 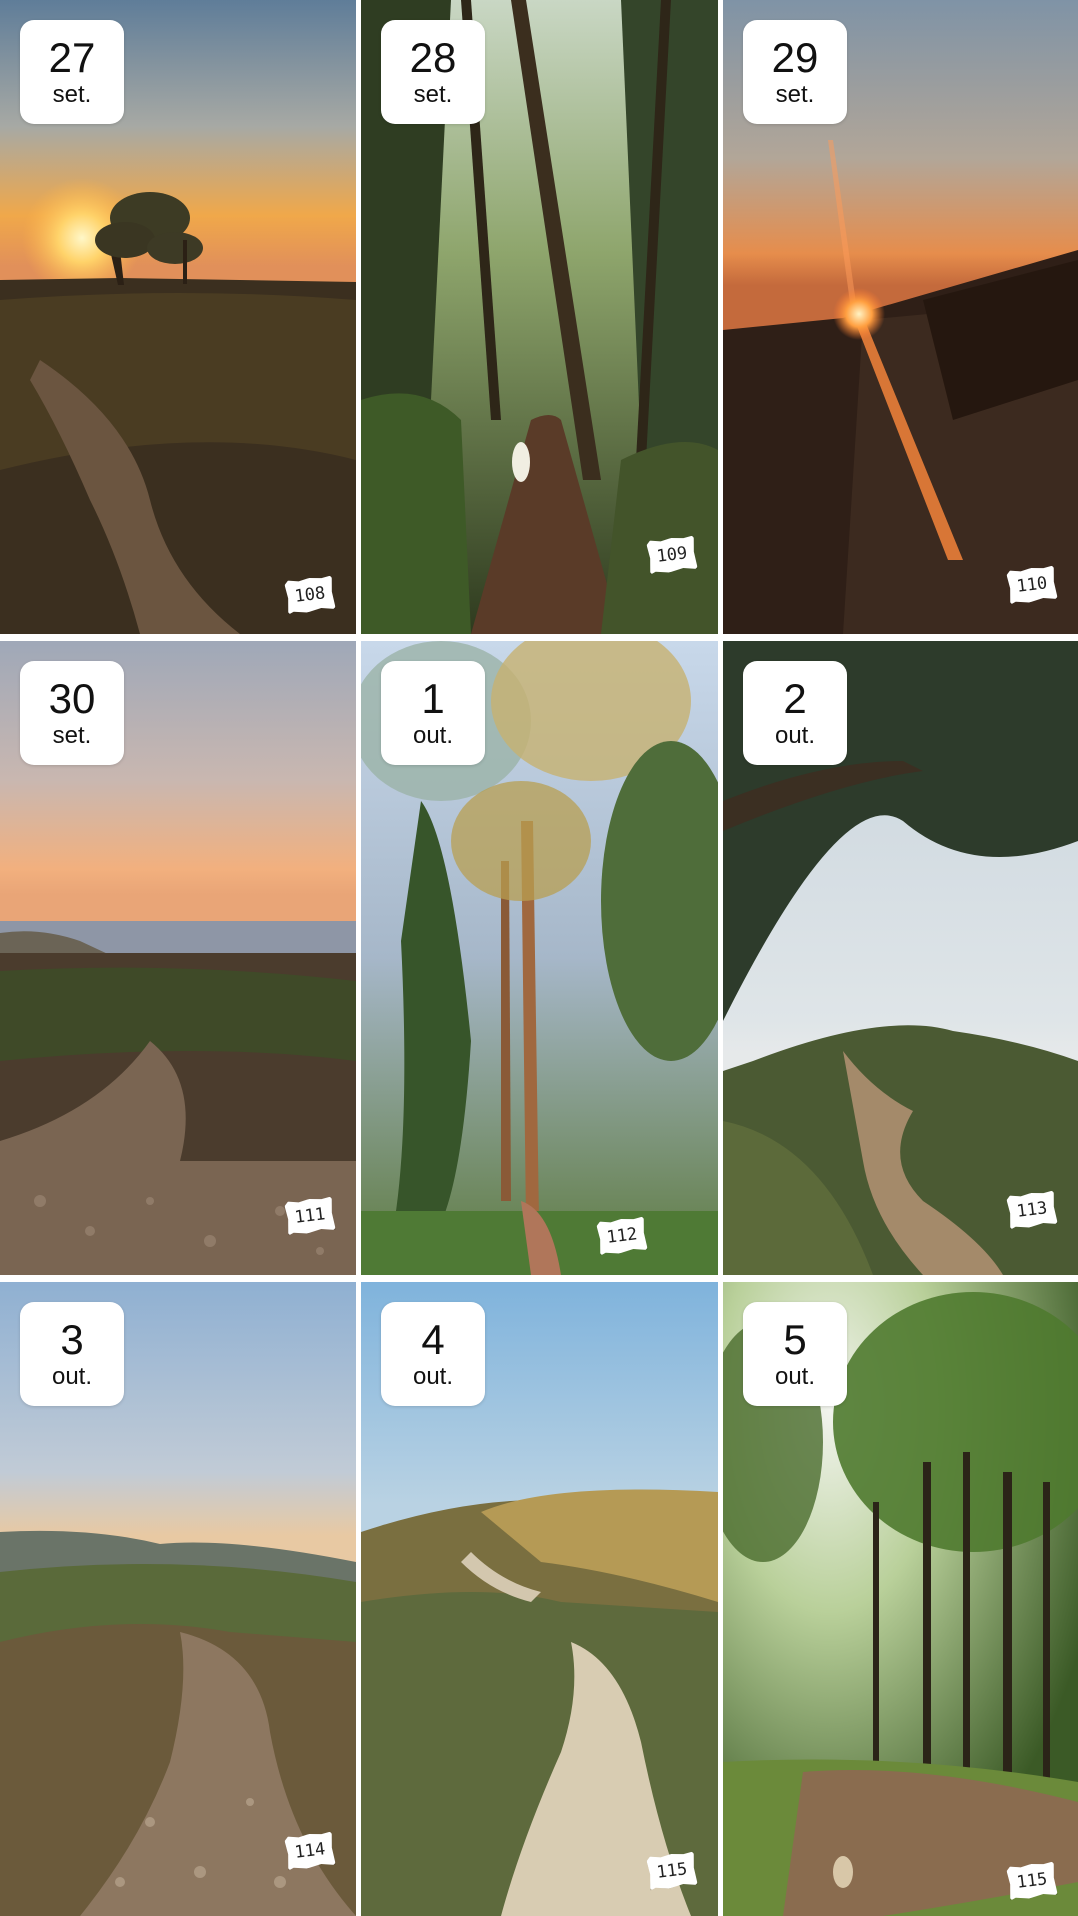 I want to click on date-day: 27, so click(x=72, y=57).